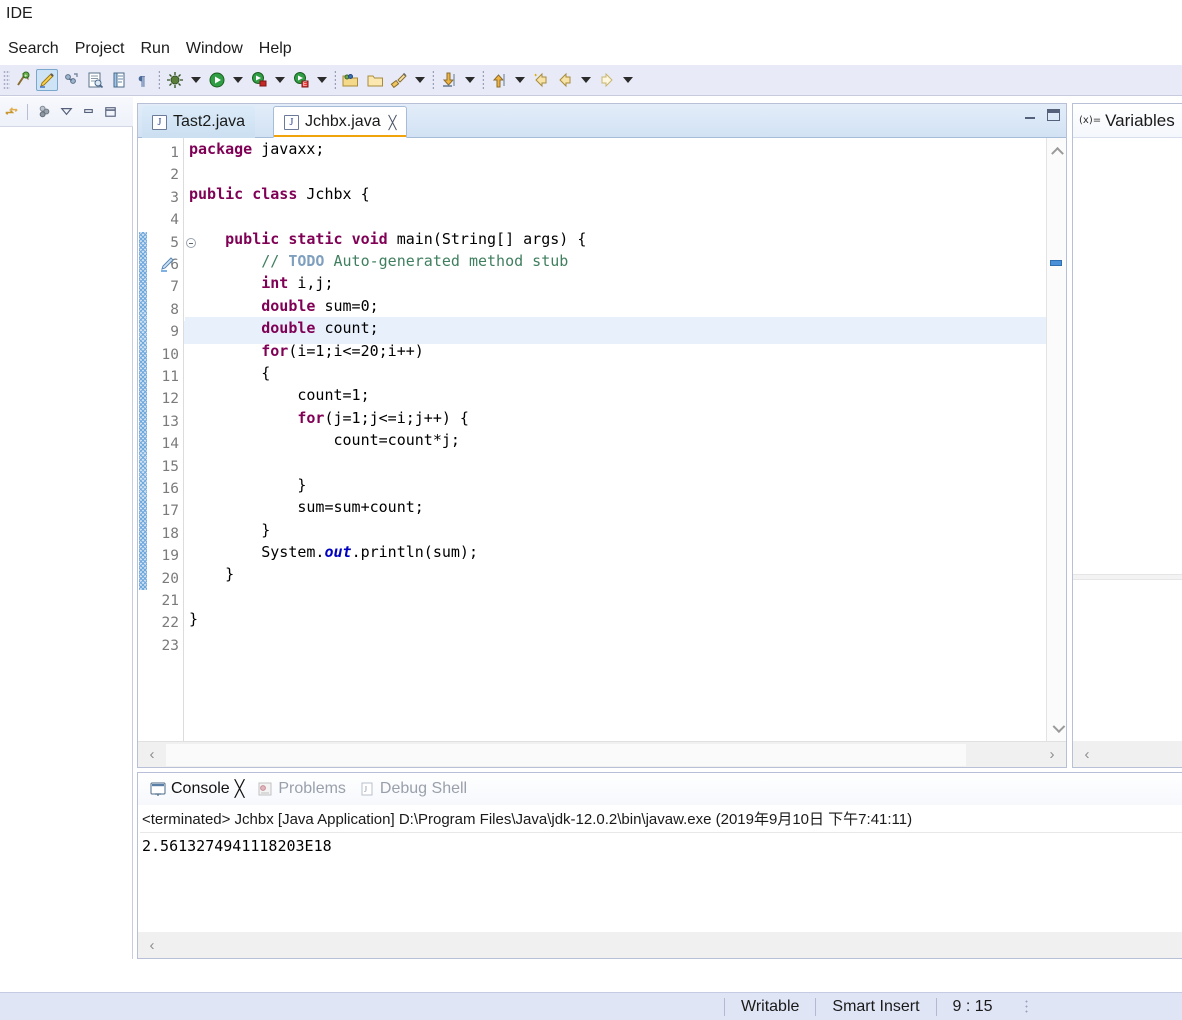  I want to click on menu-item-window: Window, so click(214, 49).